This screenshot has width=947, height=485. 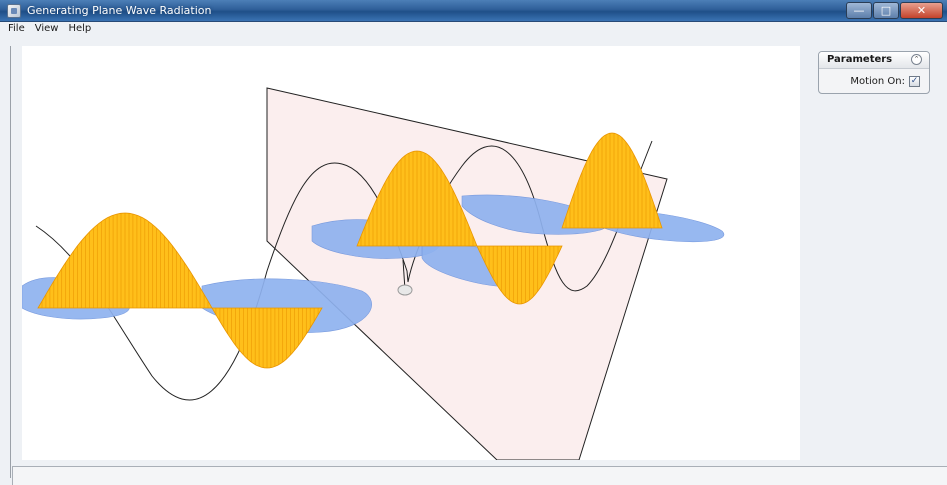 What do you see at coordinates (859, 10) in the screenshot?
I see `minimize-button: —` at bounding box center [859, 10].